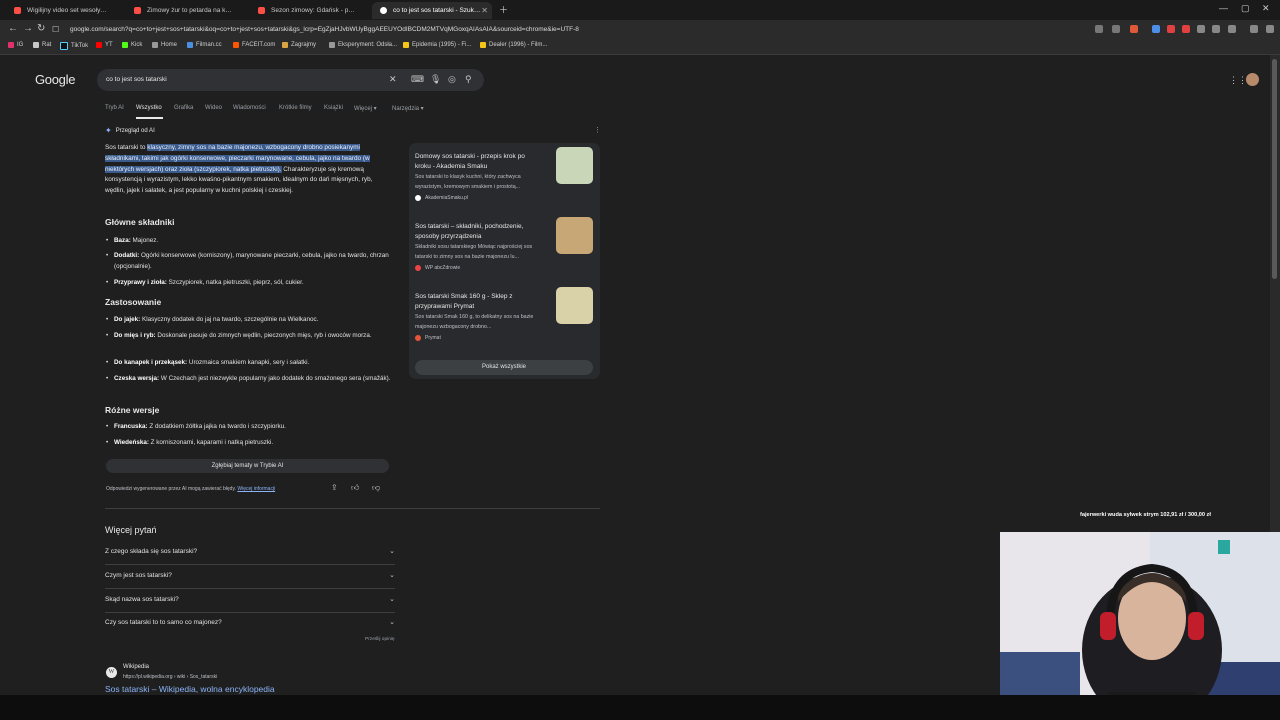 The width and height of the screenshot is (1280, 720). I want to click on minimize-button: —, so click(1223, 8).